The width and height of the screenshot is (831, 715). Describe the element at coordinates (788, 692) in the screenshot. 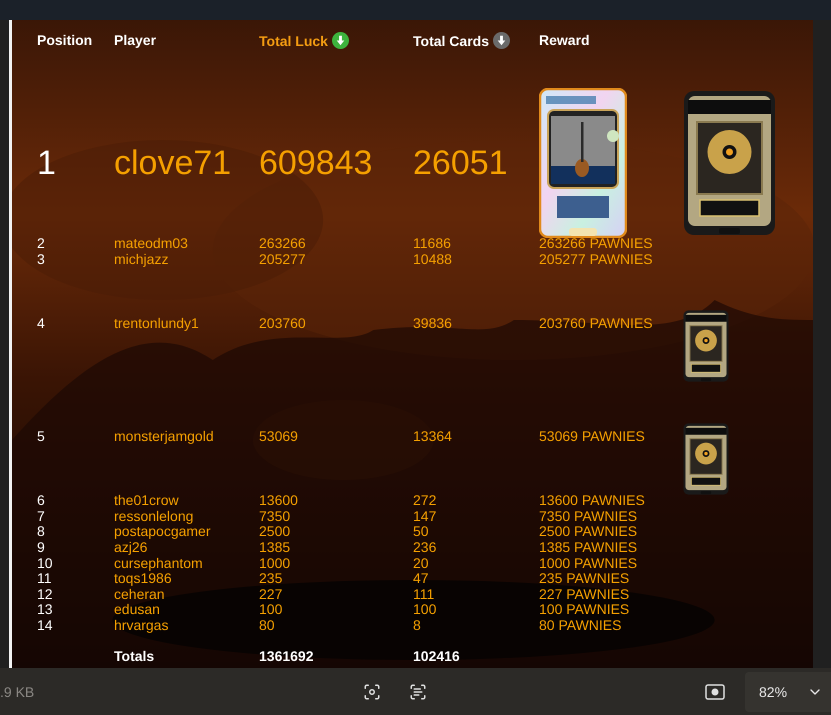

I see `zoom-dropdown: 82%` at that location.